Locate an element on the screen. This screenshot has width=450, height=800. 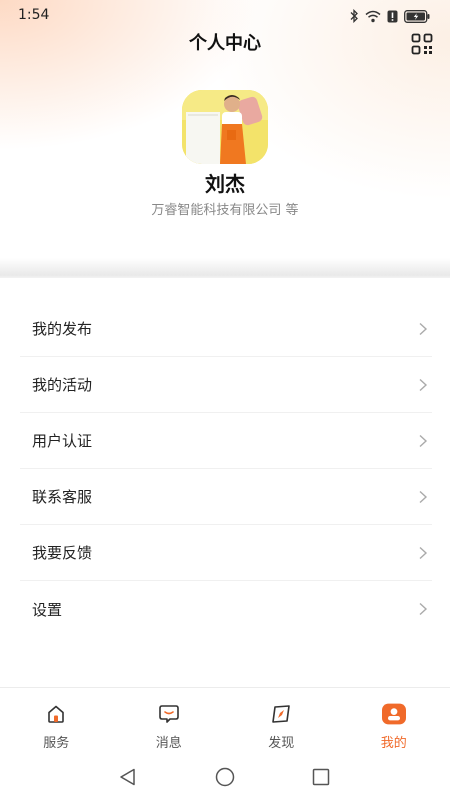
menu-item-my-activities: 我的活动 is located at coordinates (226, 385).